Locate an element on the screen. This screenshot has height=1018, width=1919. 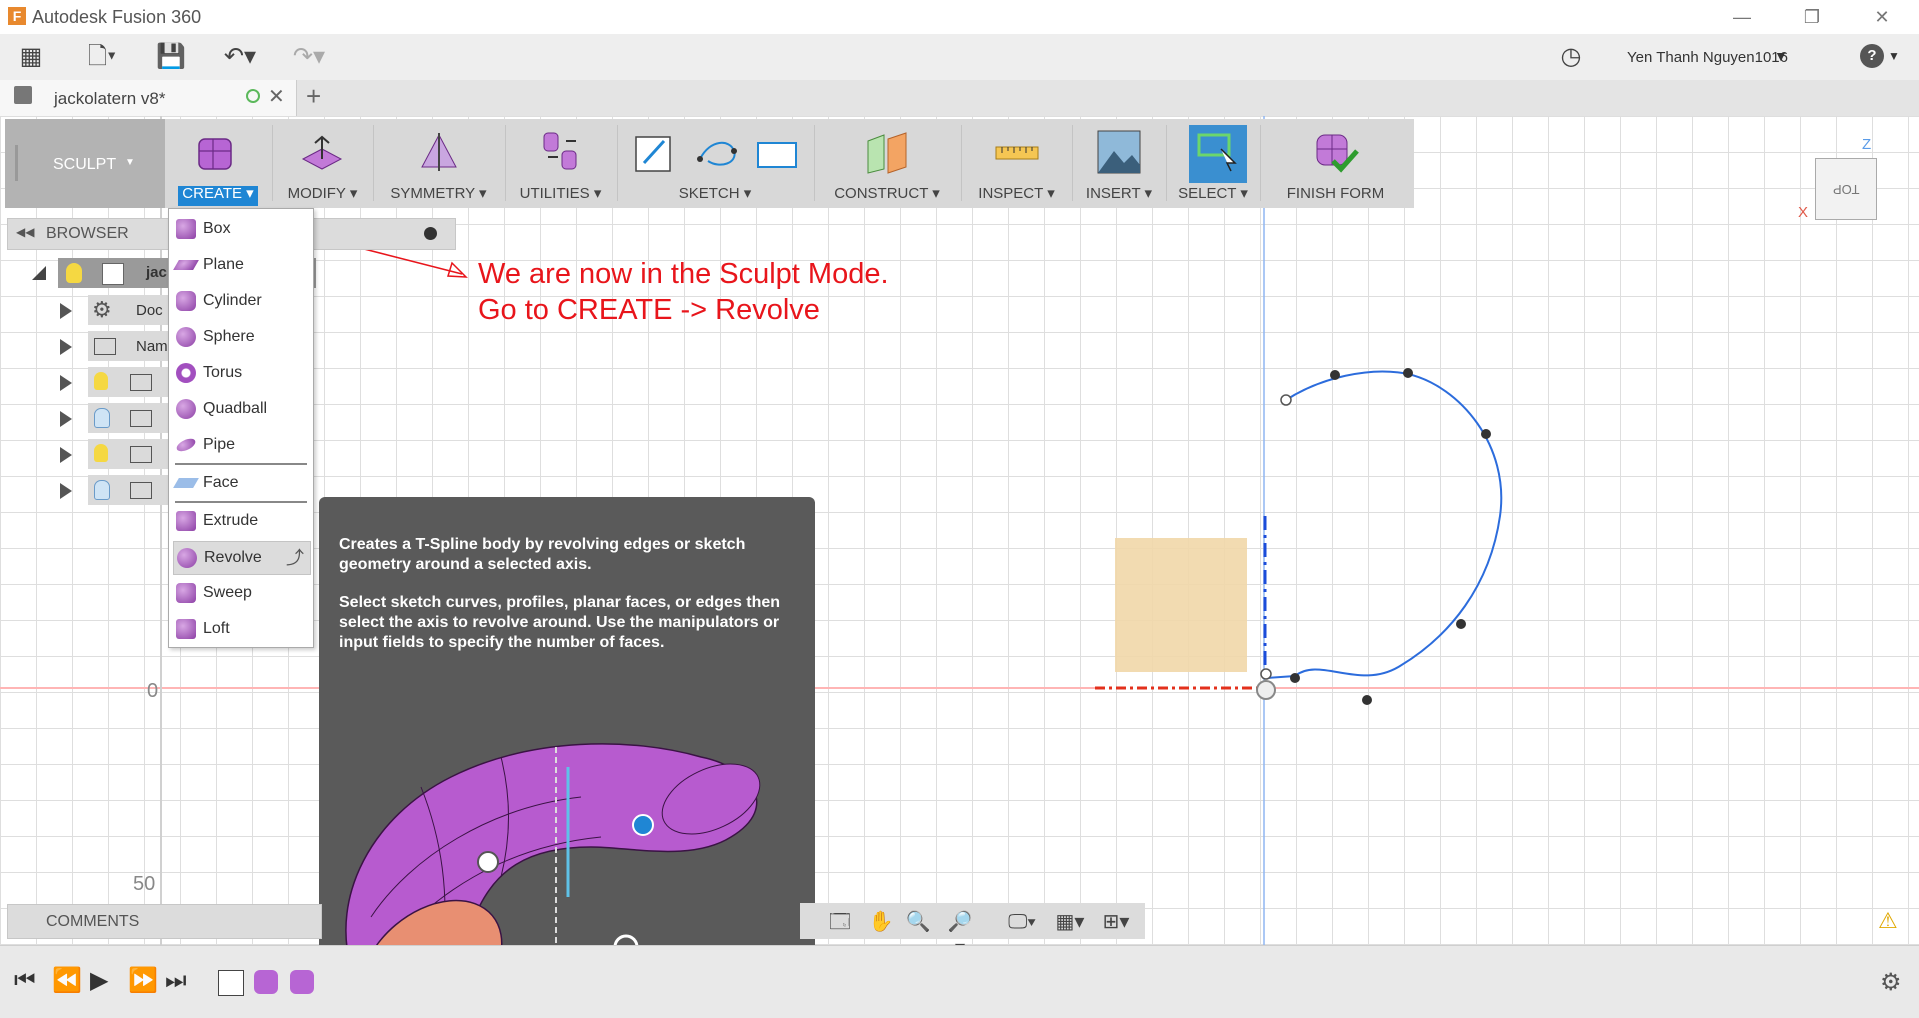
previous-step-icon: ⏪ is located at coordinates (67, 981).